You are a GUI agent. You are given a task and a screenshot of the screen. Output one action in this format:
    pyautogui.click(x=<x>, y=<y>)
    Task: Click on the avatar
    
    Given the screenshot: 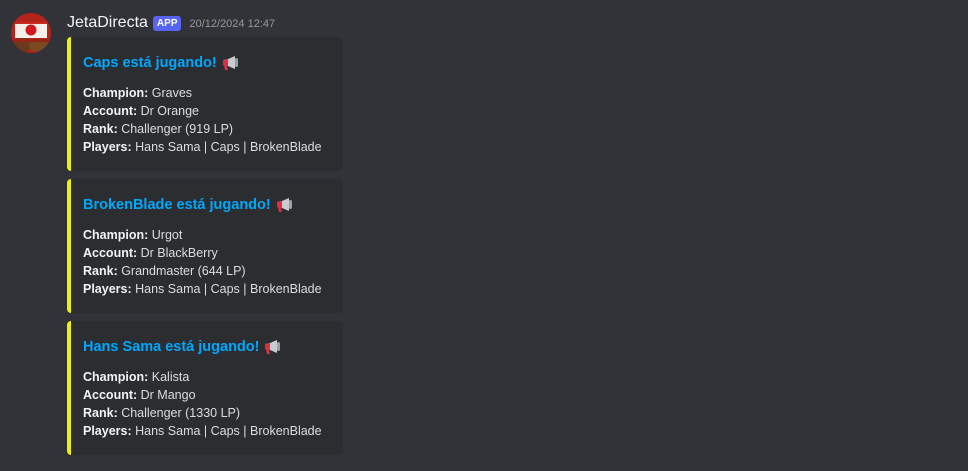 What is the action you would take?
    pyautogui.click(x=31, y=33)
    